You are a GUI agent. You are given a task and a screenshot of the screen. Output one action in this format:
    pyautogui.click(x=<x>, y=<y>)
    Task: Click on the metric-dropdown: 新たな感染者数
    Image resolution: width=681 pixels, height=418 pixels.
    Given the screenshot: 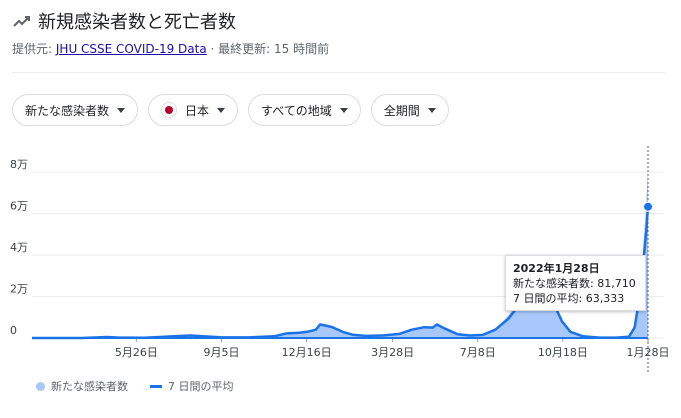 What is the action you would take?
    pyautogui.click(x=75, y=110)
    